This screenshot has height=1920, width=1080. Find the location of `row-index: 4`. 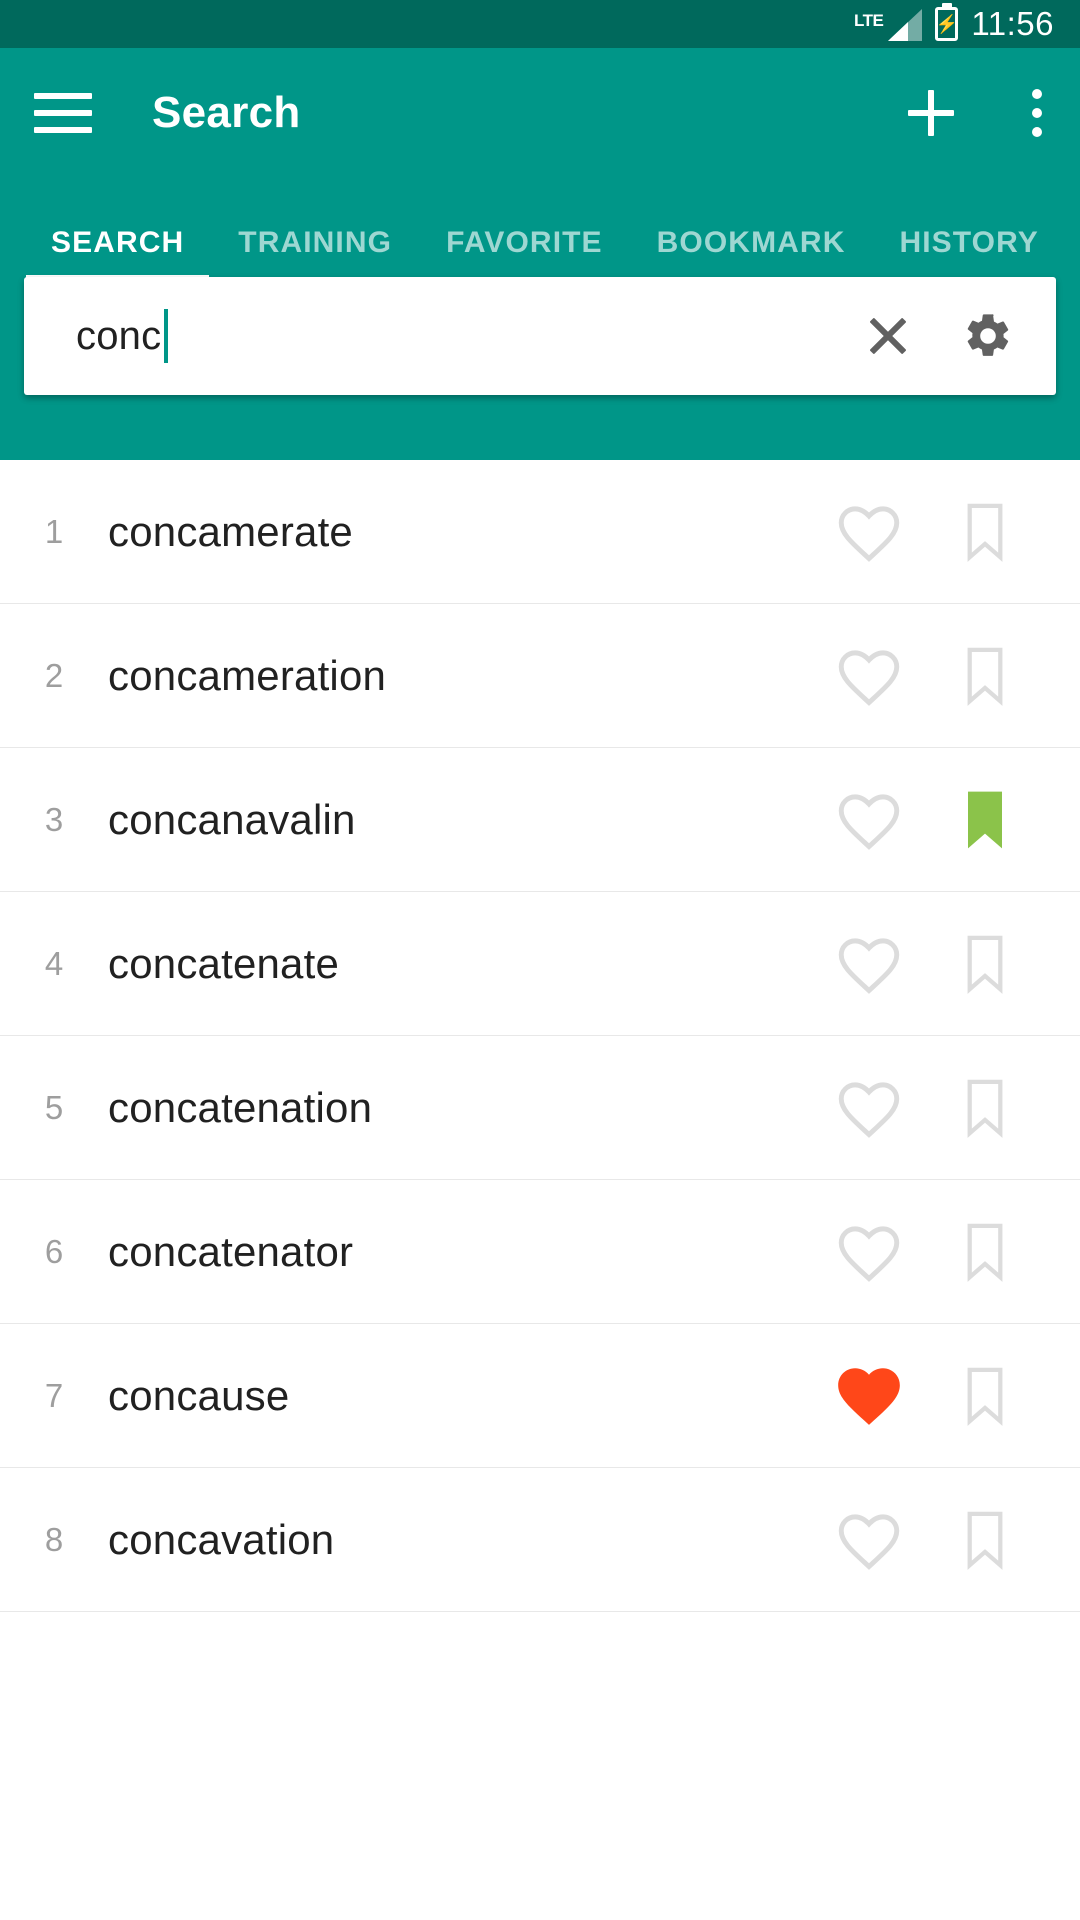

row-index: 4 is located at coordinates (54, 963).